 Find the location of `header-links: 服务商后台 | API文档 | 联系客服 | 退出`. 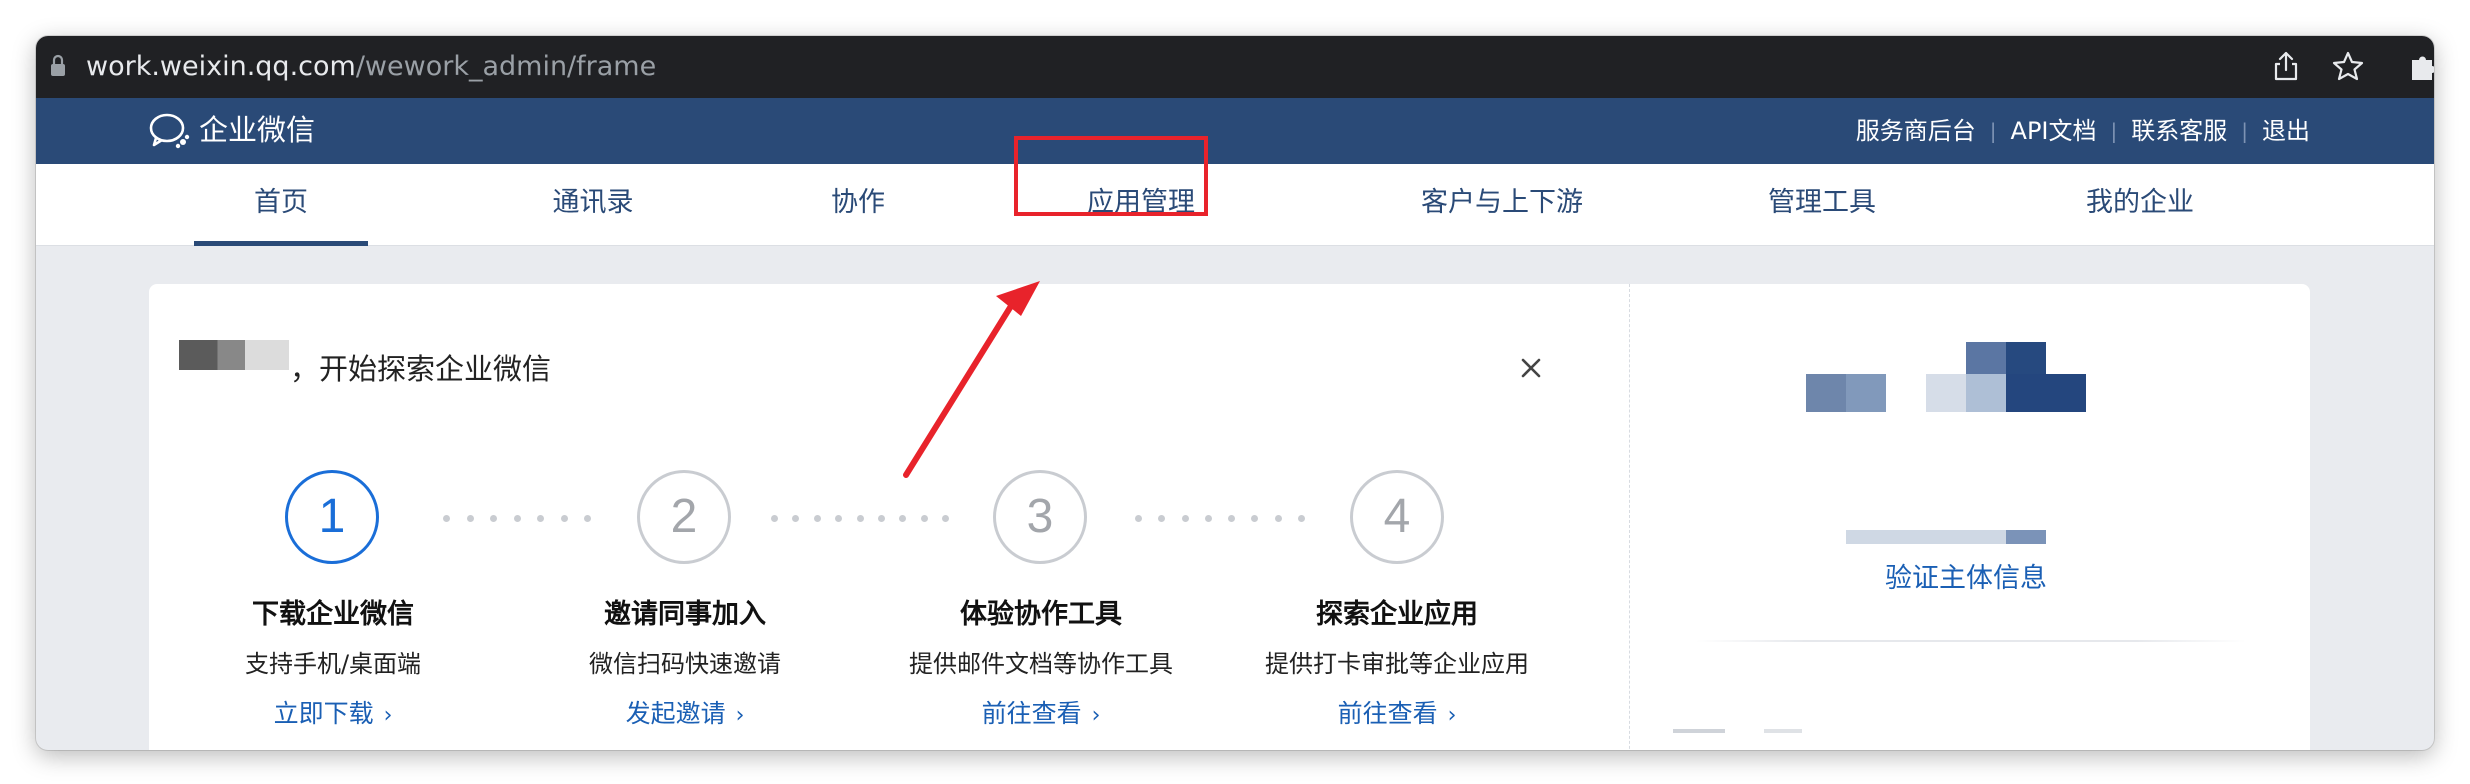

header-links: 服务商后台 | API文档 | 联系客服 | 退出 is located at coordinates (2083, 131).